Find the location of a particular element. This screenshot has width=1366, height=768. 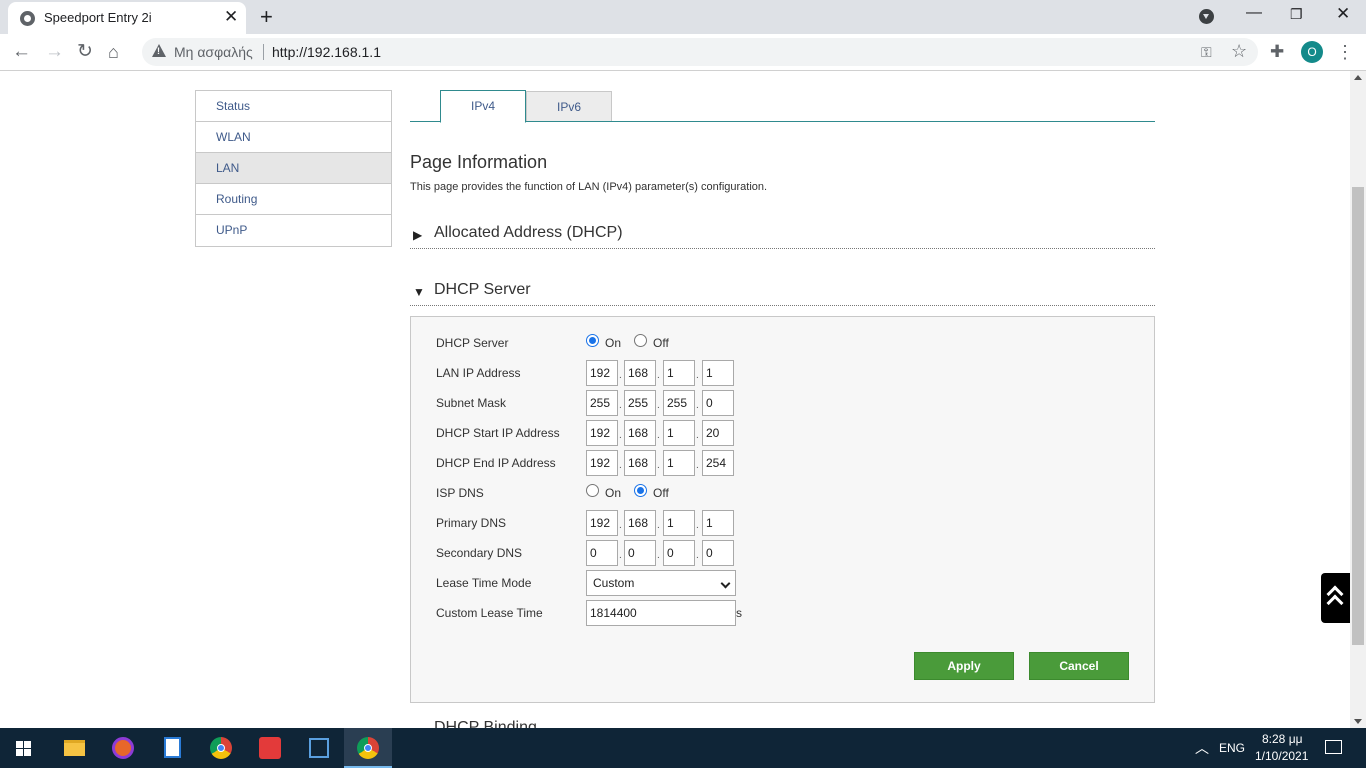

field-label: LAN IP Address is located at coordinates (478, 373).